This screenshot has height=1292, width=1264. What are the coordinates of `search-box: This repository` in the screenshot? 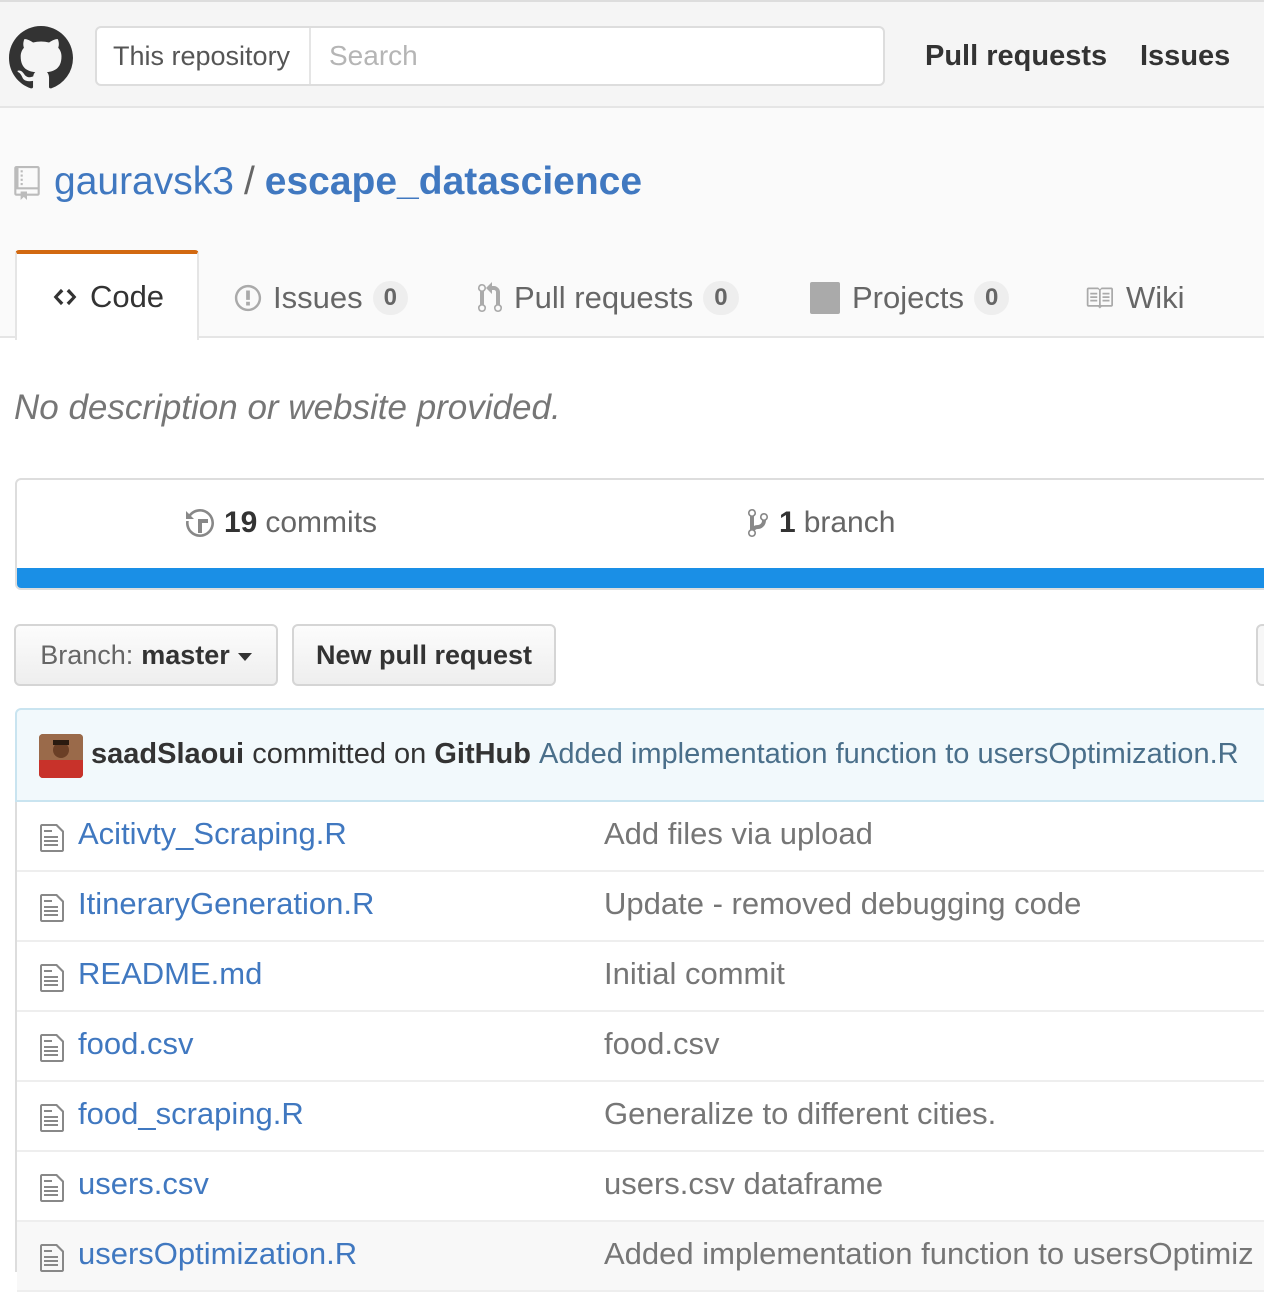 It's located at (492, 56).